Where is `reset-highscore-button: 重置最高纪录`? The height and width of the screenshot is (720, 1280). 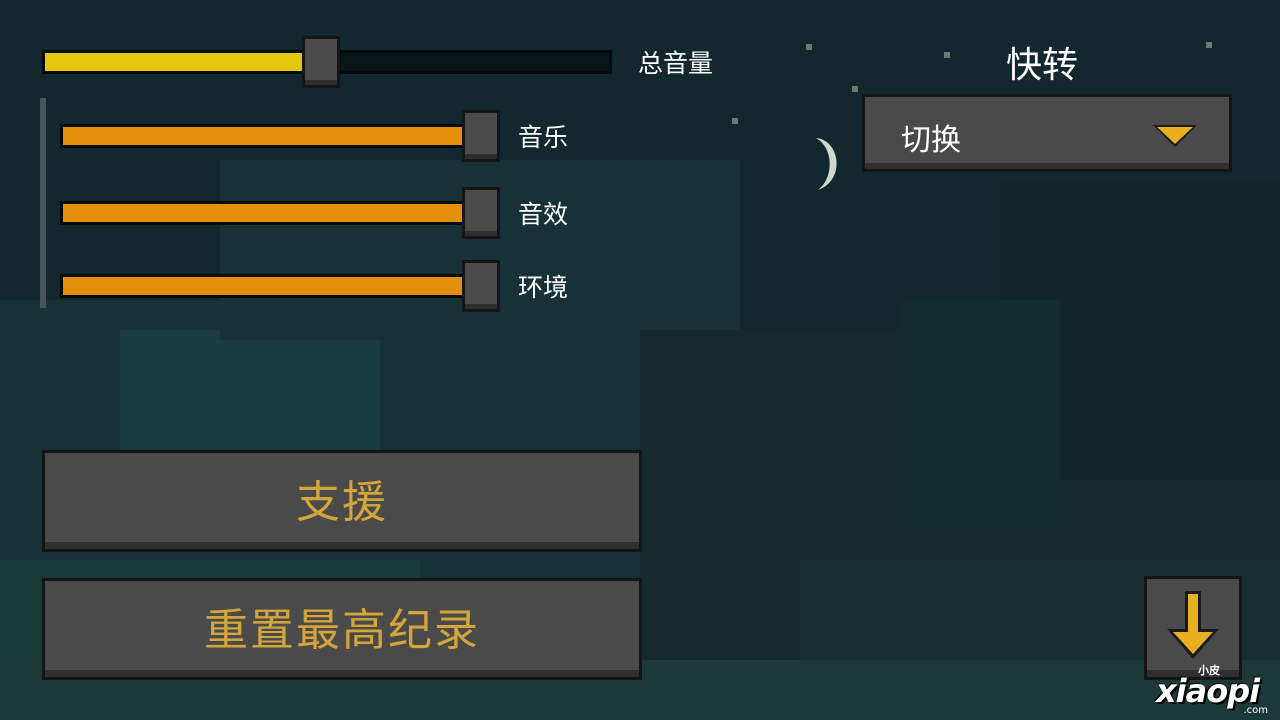 reset-highscore-button: 重置最高纪录 is located at coordinates (342, 629).